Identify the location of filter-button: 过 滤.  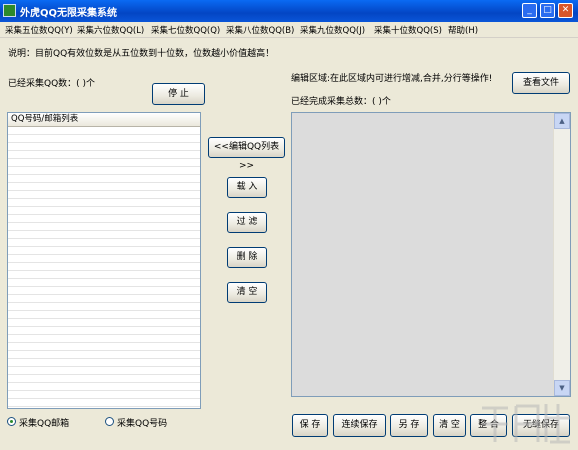
(247, 222).